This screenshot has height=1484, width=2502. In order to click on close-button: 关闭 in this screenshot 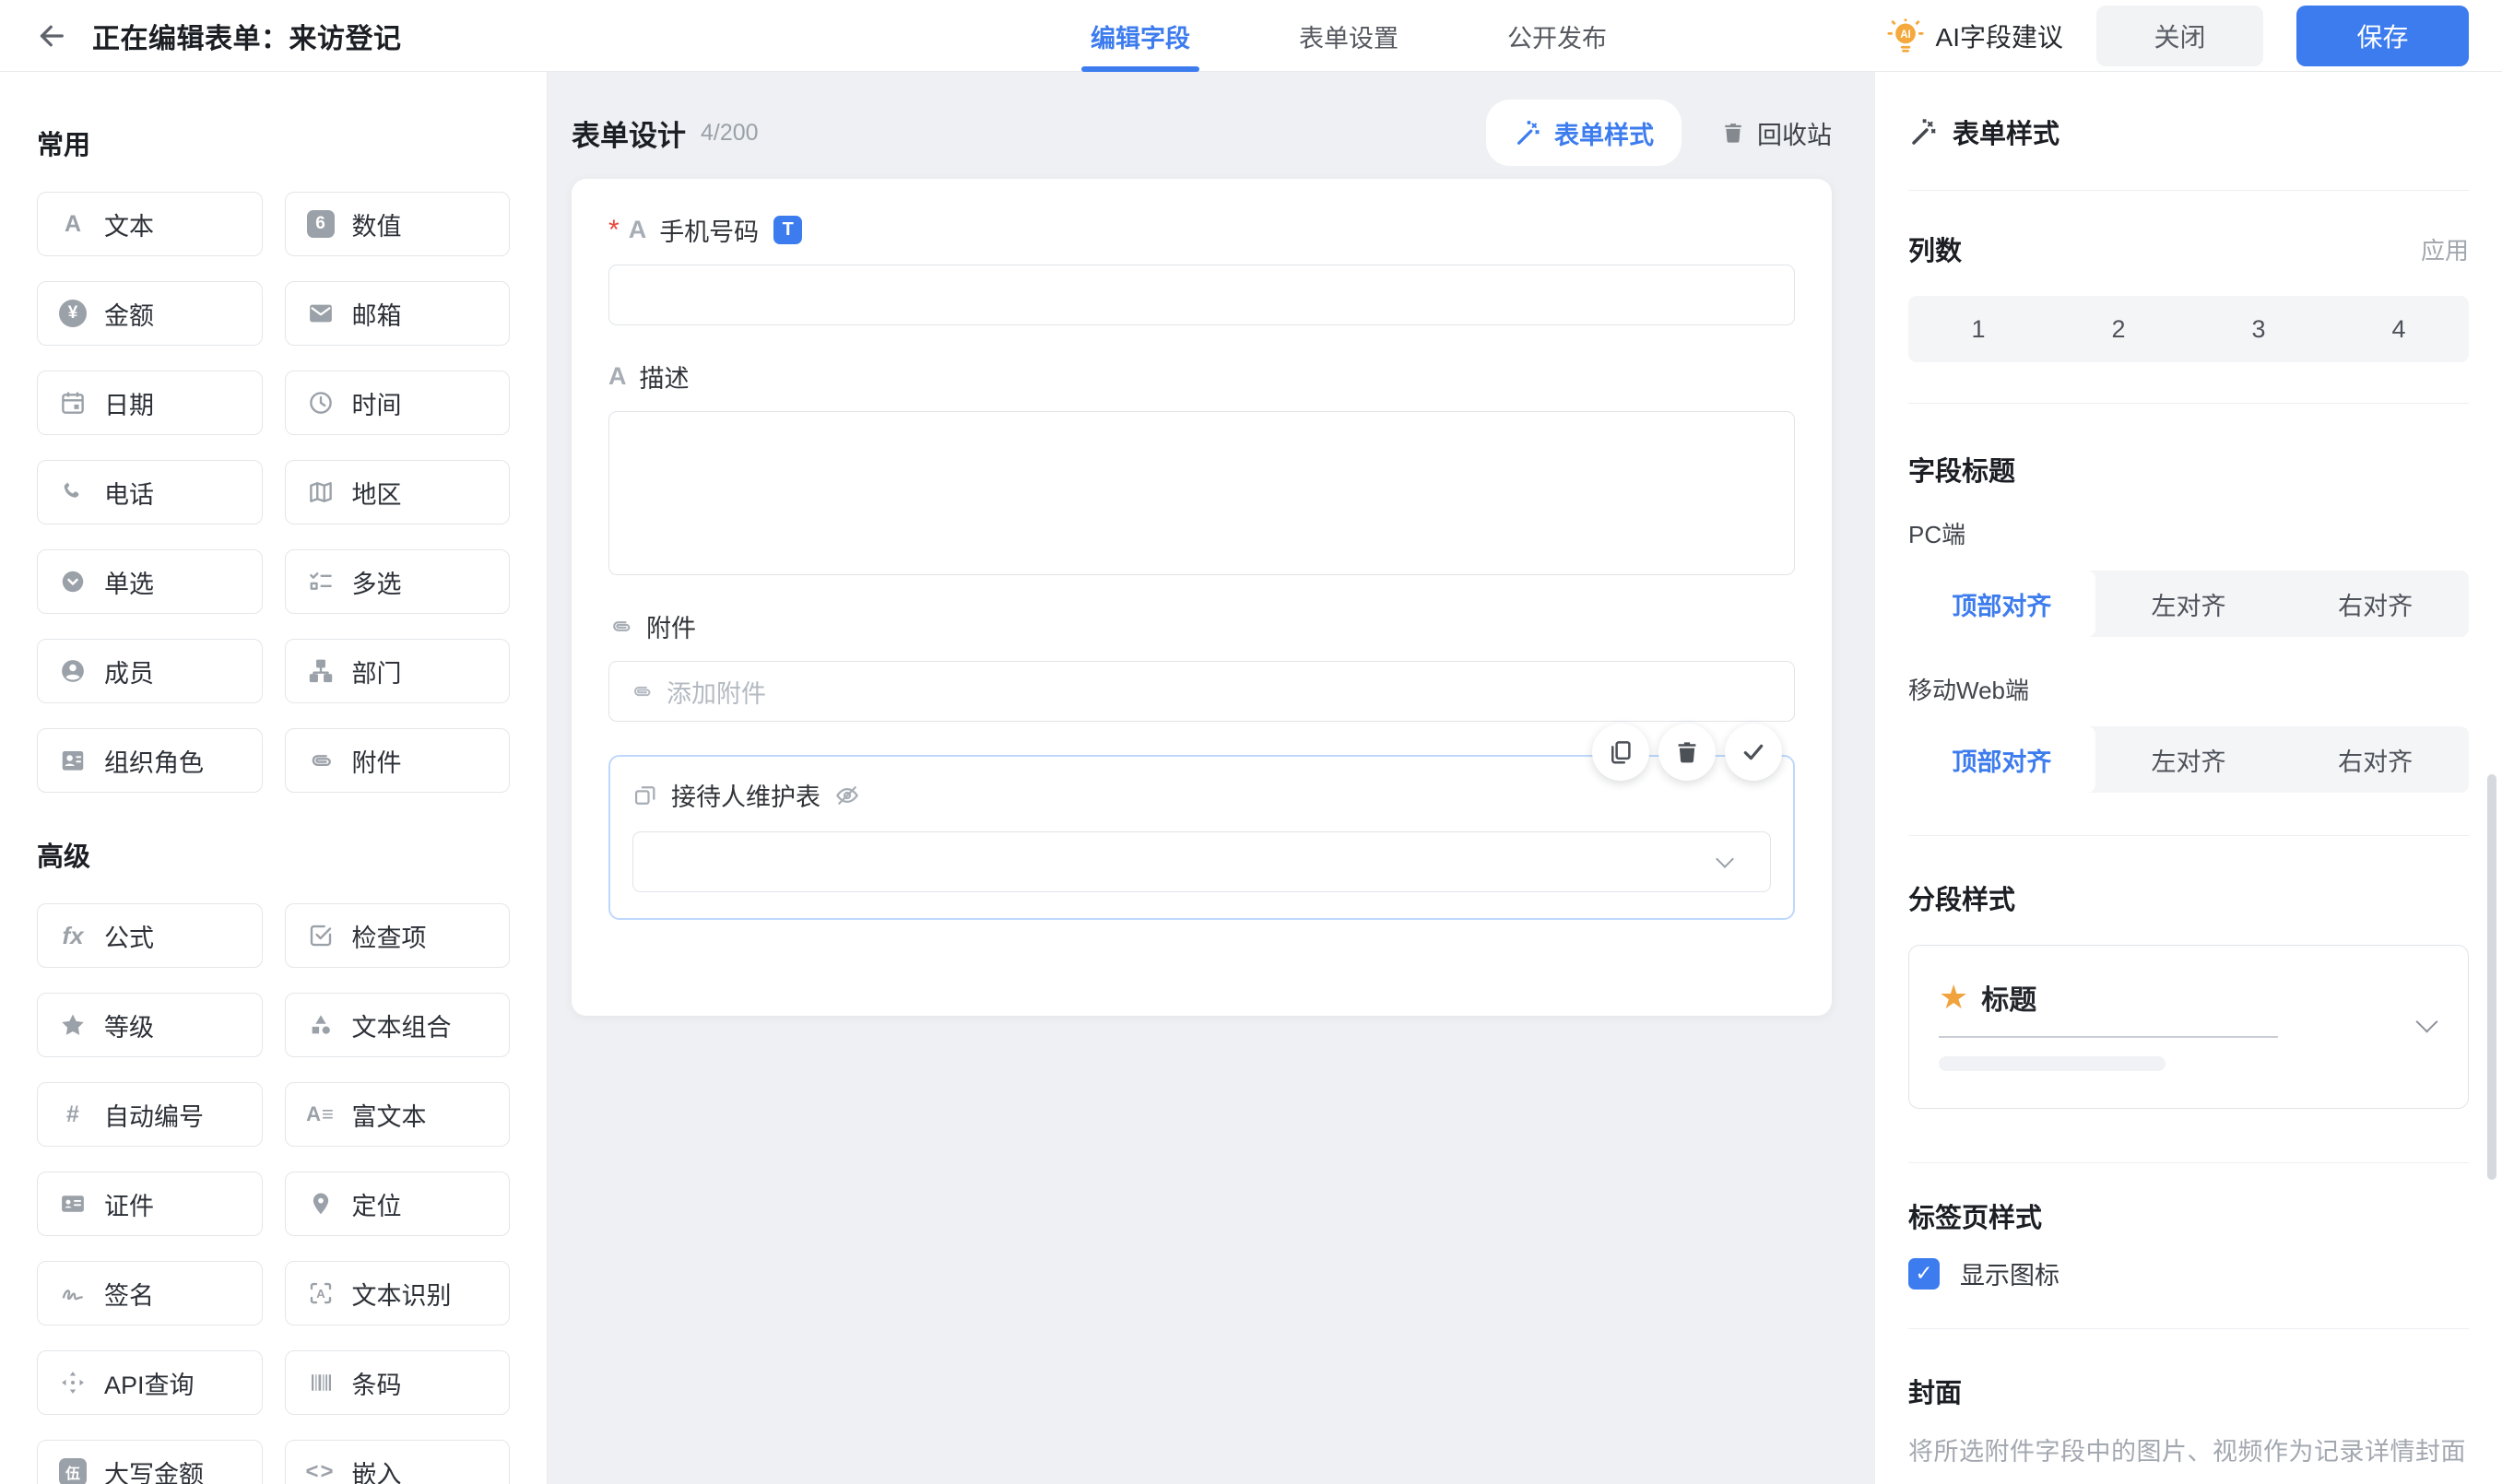, I will do `click(2179, 36)`.